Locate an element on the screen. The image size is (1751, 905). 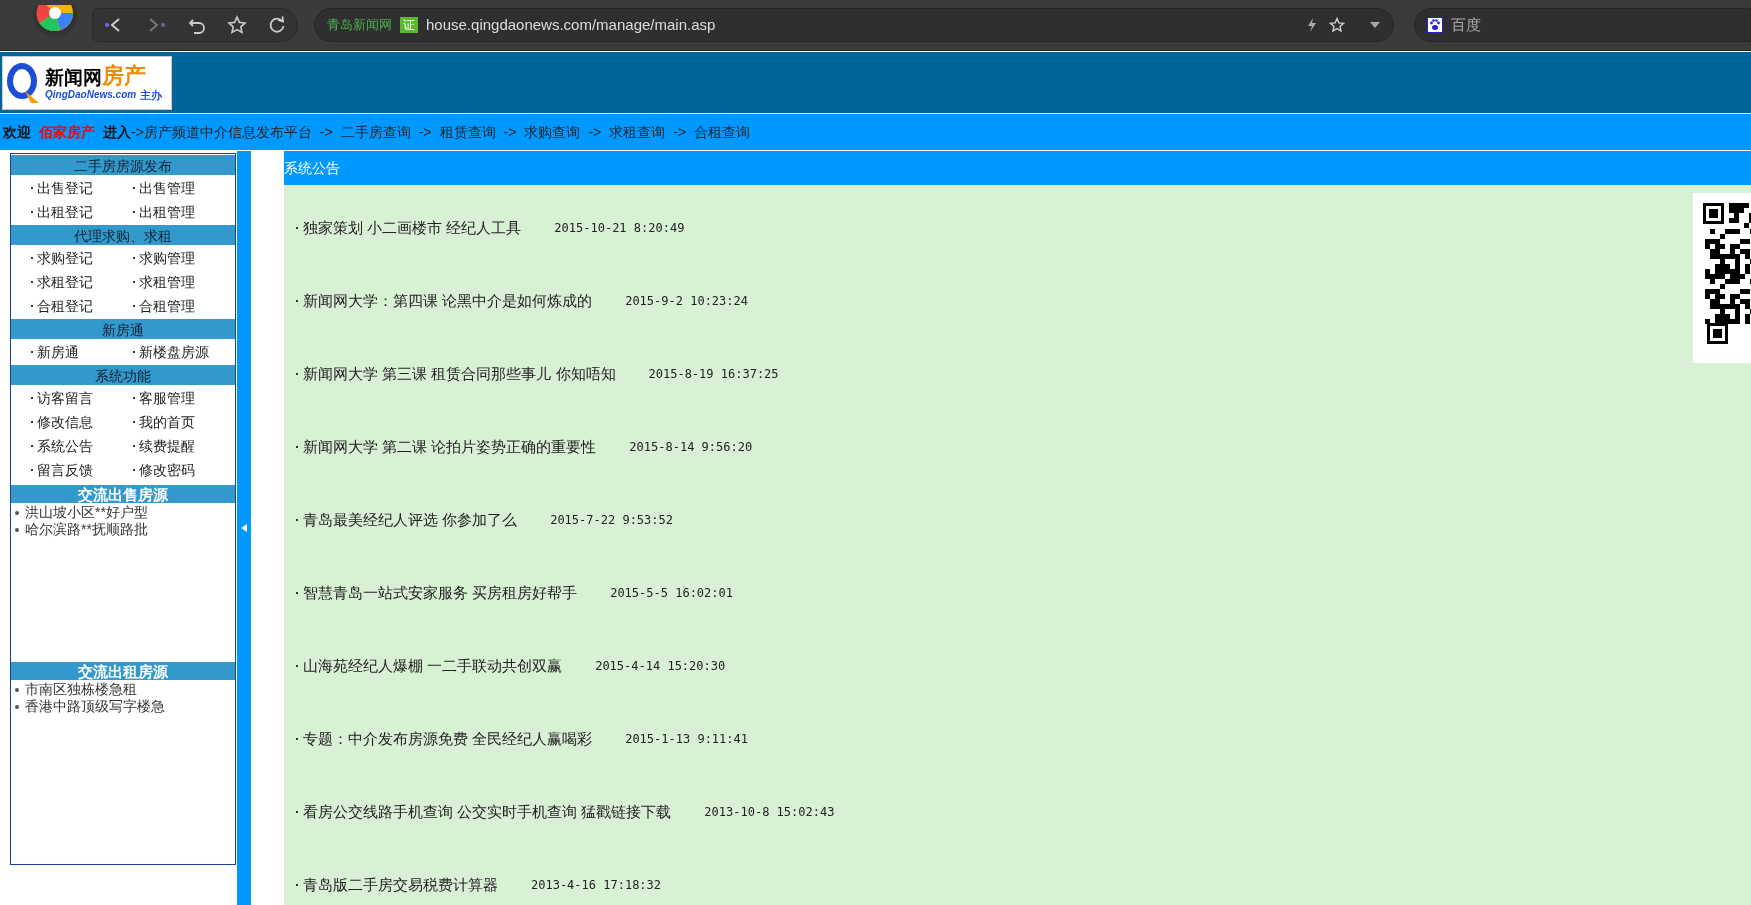
nav-link: 求购查询 is located at coordinates (552, 132).